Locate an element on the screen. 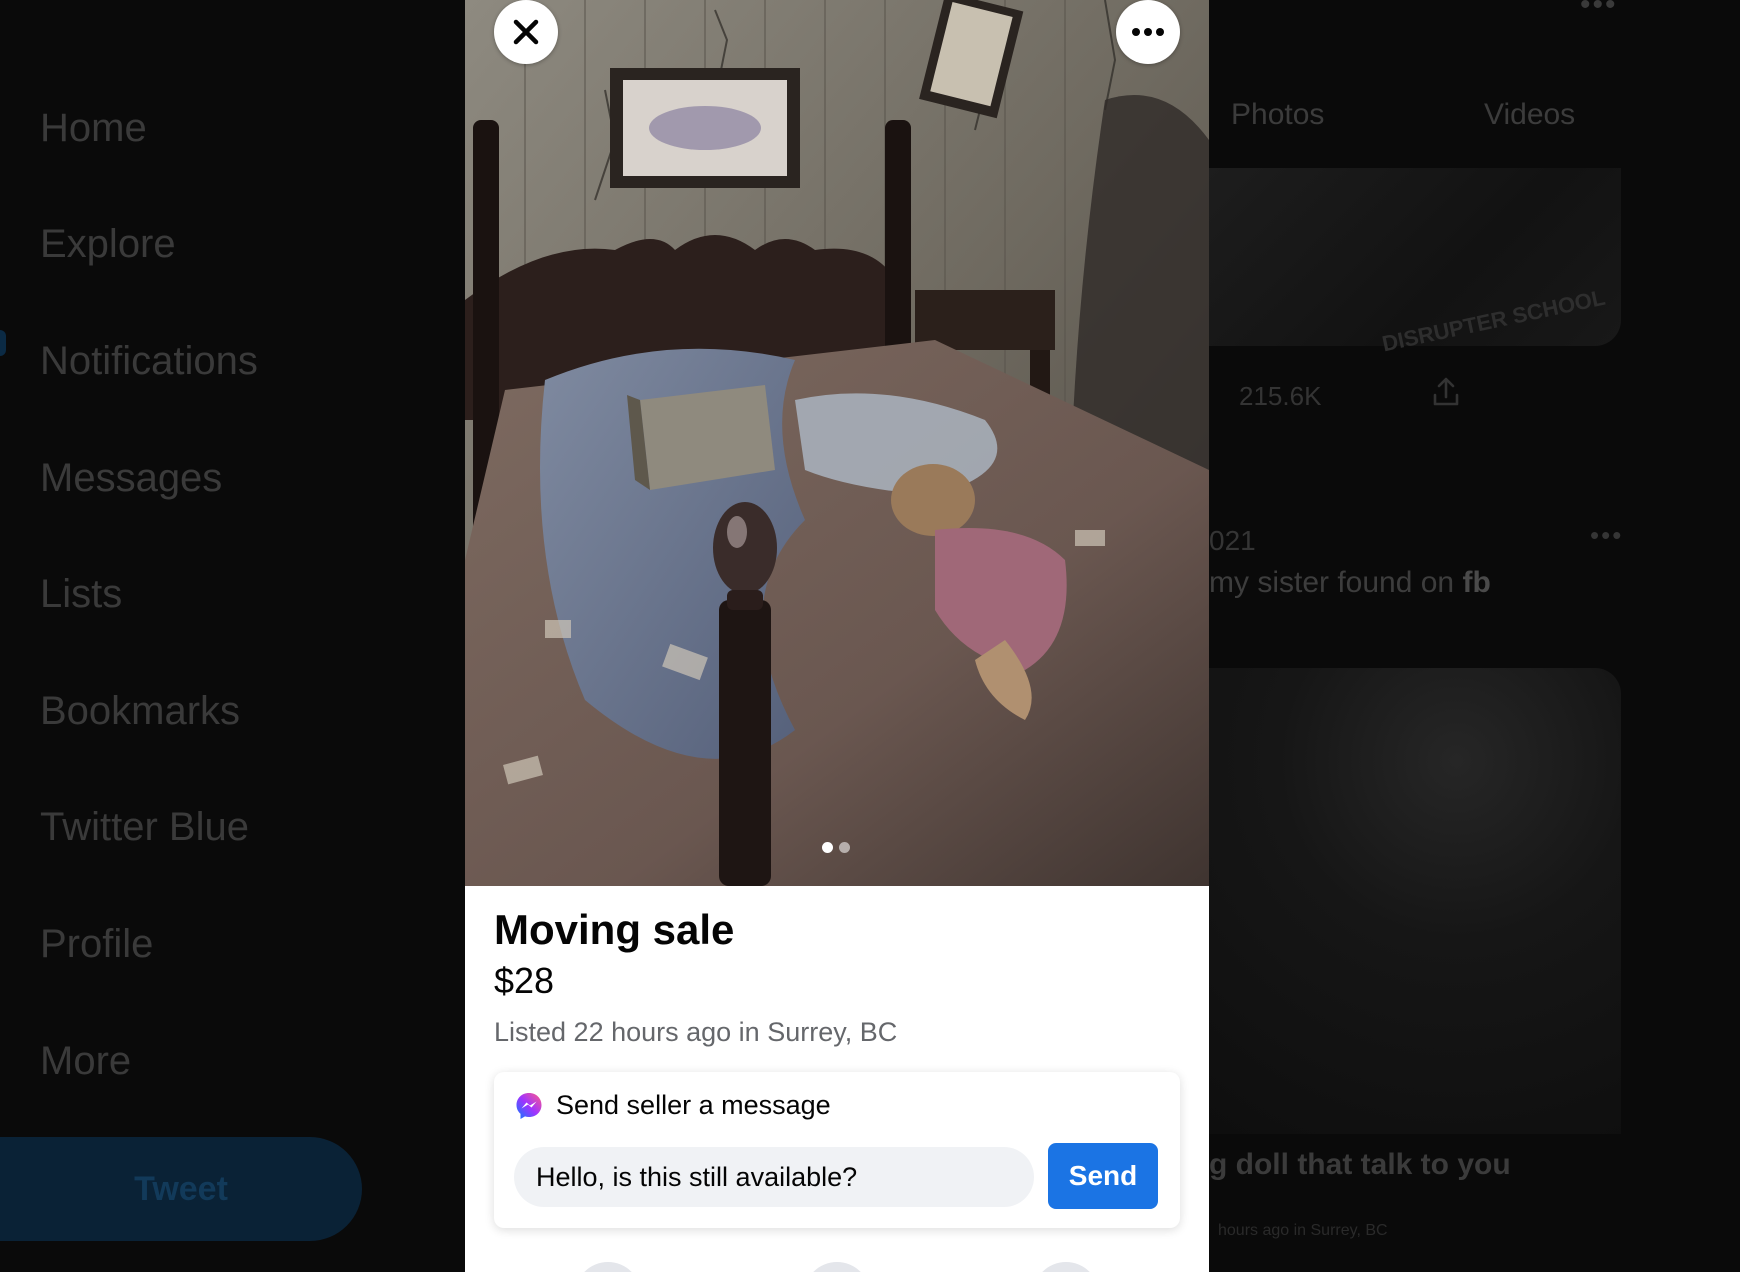  messenger-icon is located at coordinates (529, 1105).